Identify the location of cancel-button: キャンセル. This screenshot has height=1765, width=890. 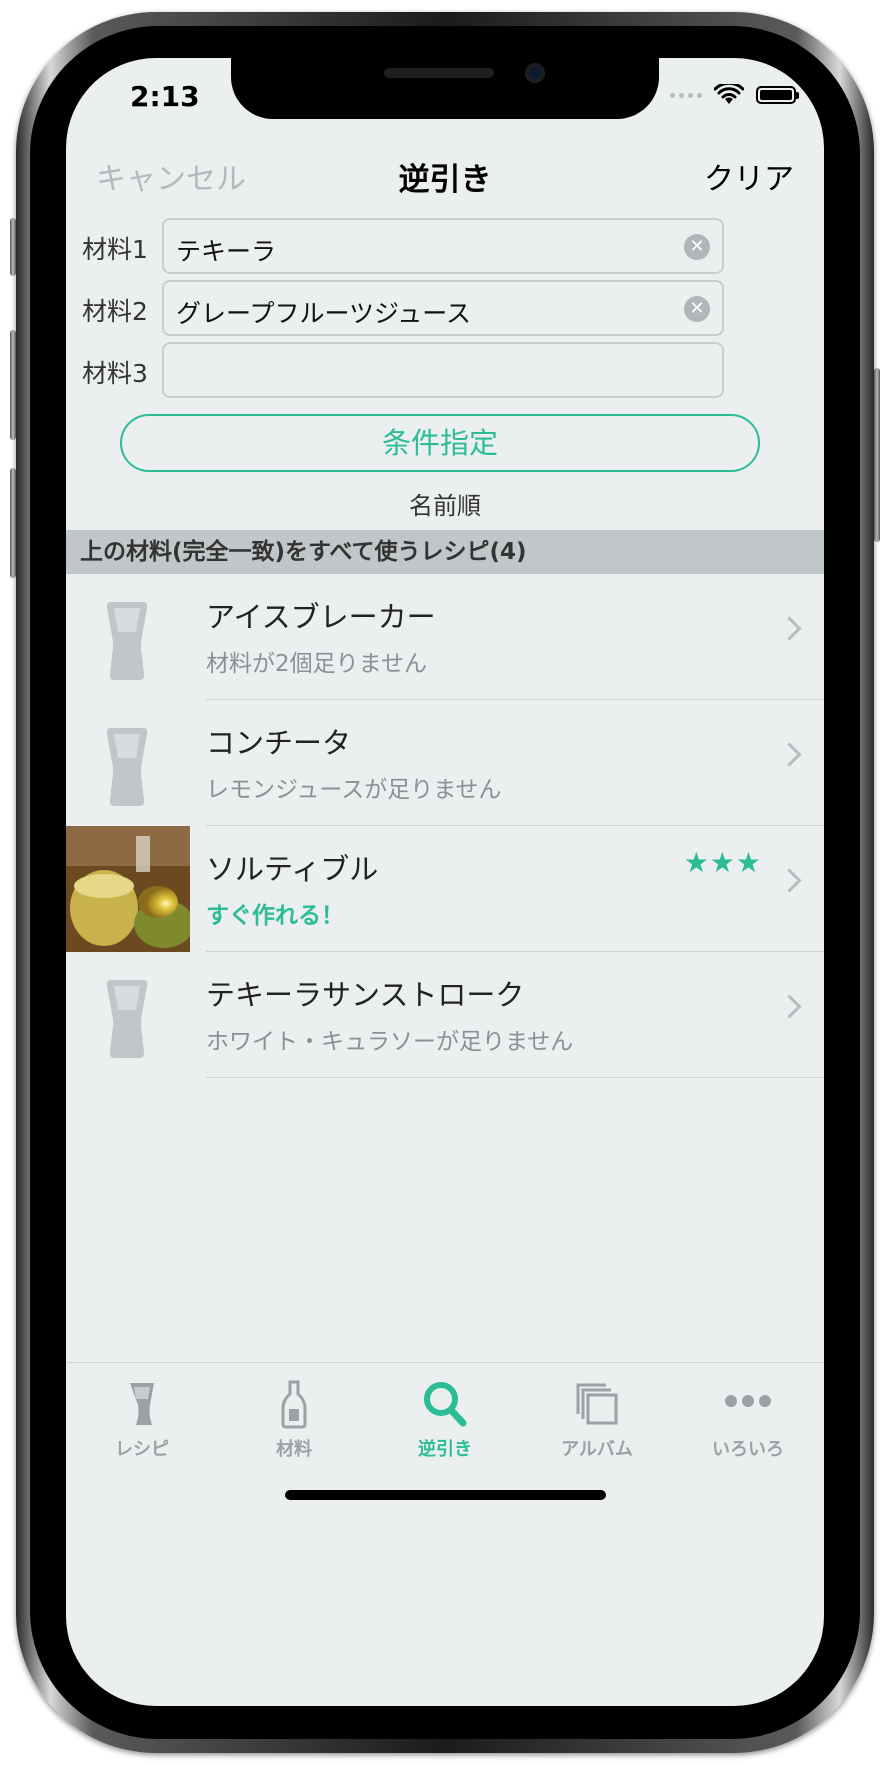
(171, 176).